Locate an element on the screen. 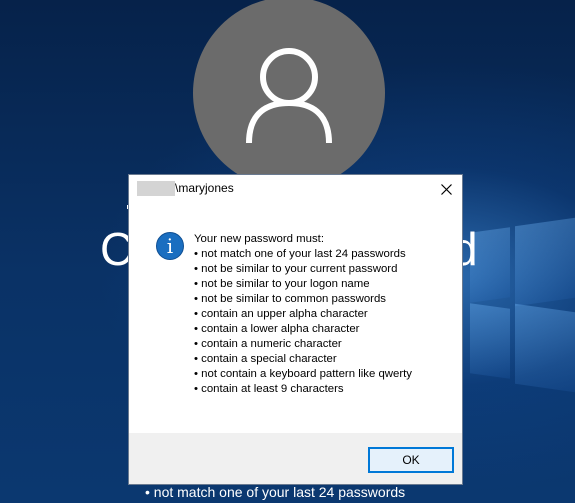 This screenshot has height=503, width=575. rule-item: • contain a numeric character is located at coordinates (268, 344).